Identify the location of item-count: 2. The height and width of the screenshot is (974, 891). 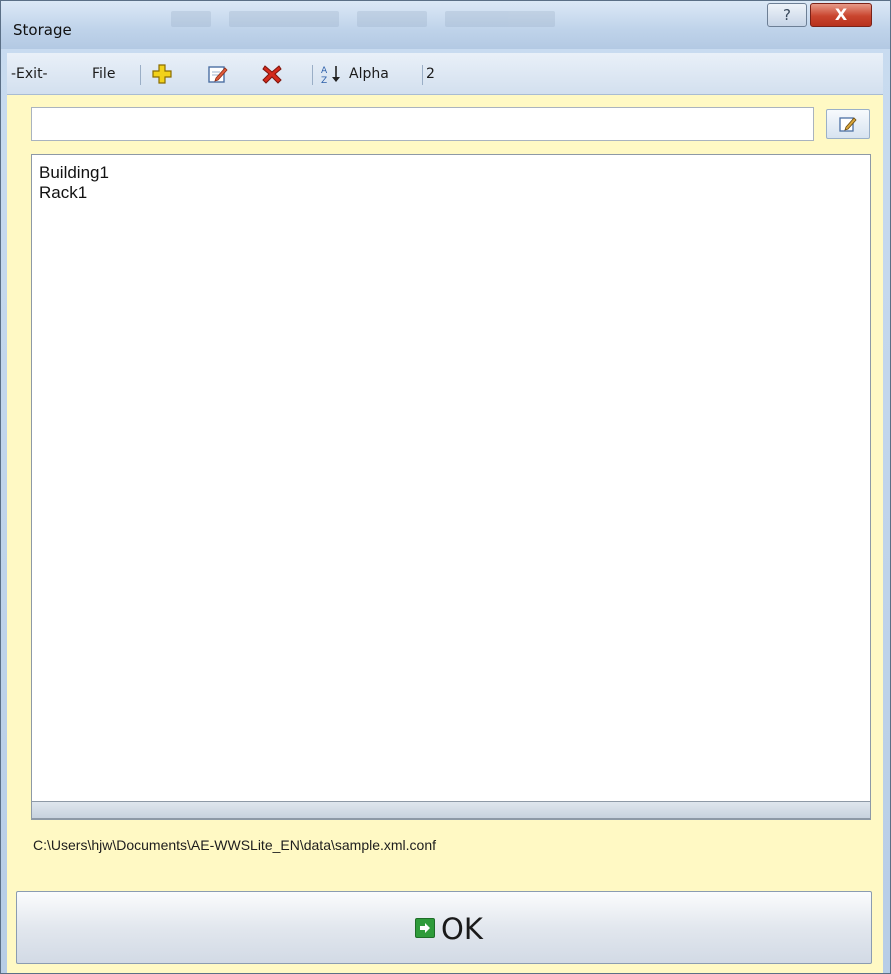
(430, 74).